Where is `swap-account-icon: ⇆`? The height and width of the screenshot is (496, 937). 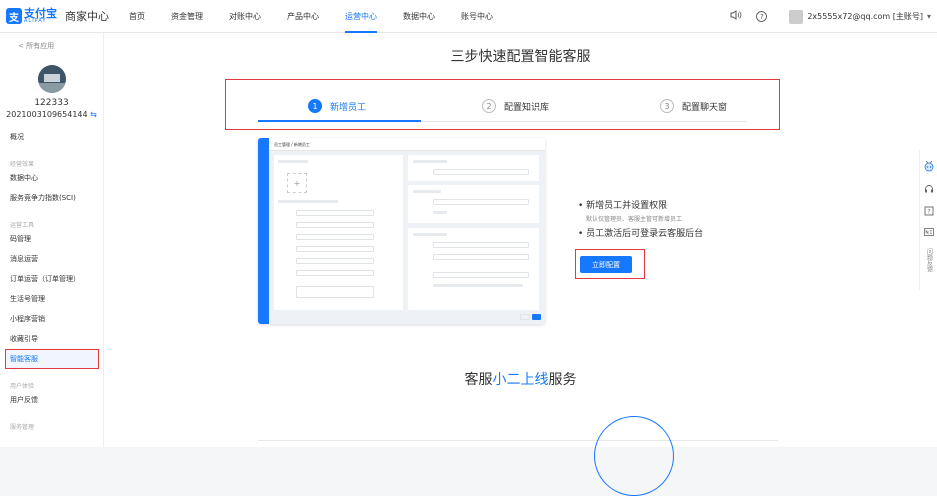
swap-account-icon: ⇆ is located at coordinates (93, 114).